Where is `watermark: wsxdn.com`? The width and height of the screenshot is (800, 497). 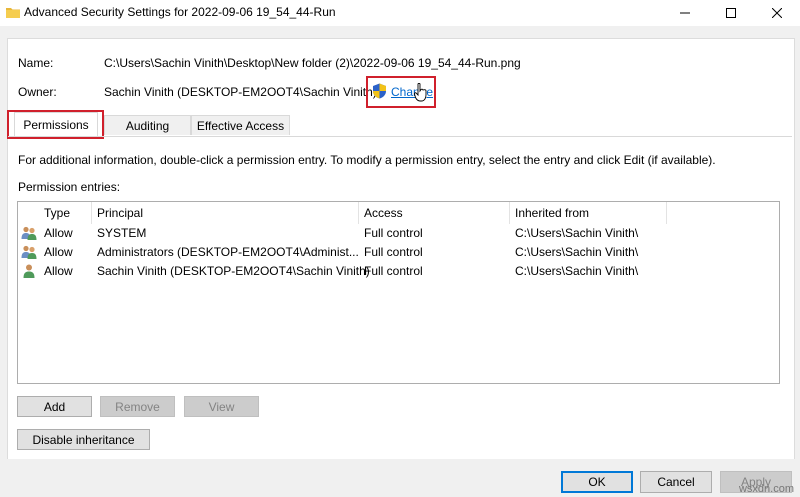
watermark: wsxdn.com is located at coordinates (766, 489).